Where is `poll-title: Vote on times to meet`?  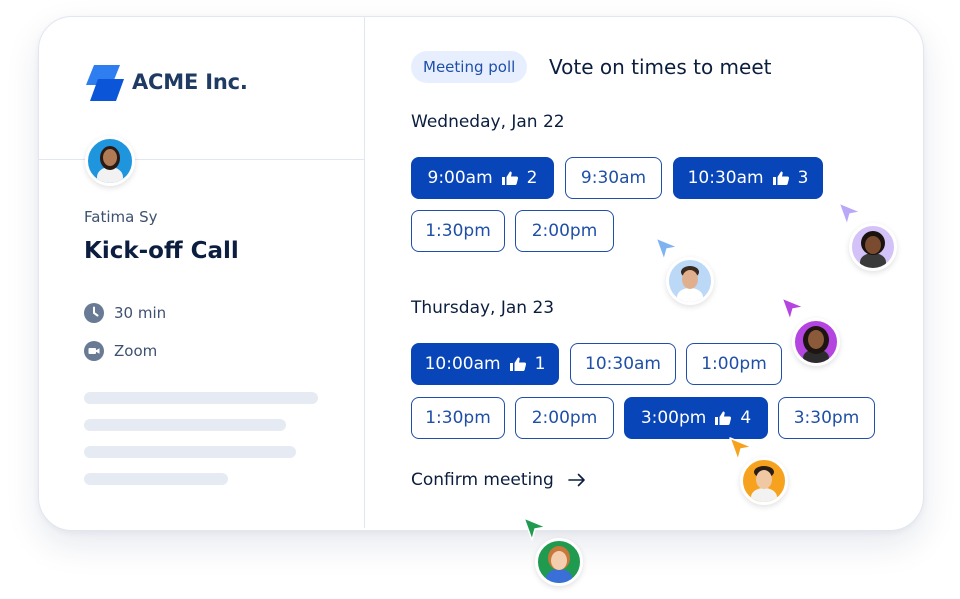 poll-title: Vote on times to meet is located at coordinates (660, 67).